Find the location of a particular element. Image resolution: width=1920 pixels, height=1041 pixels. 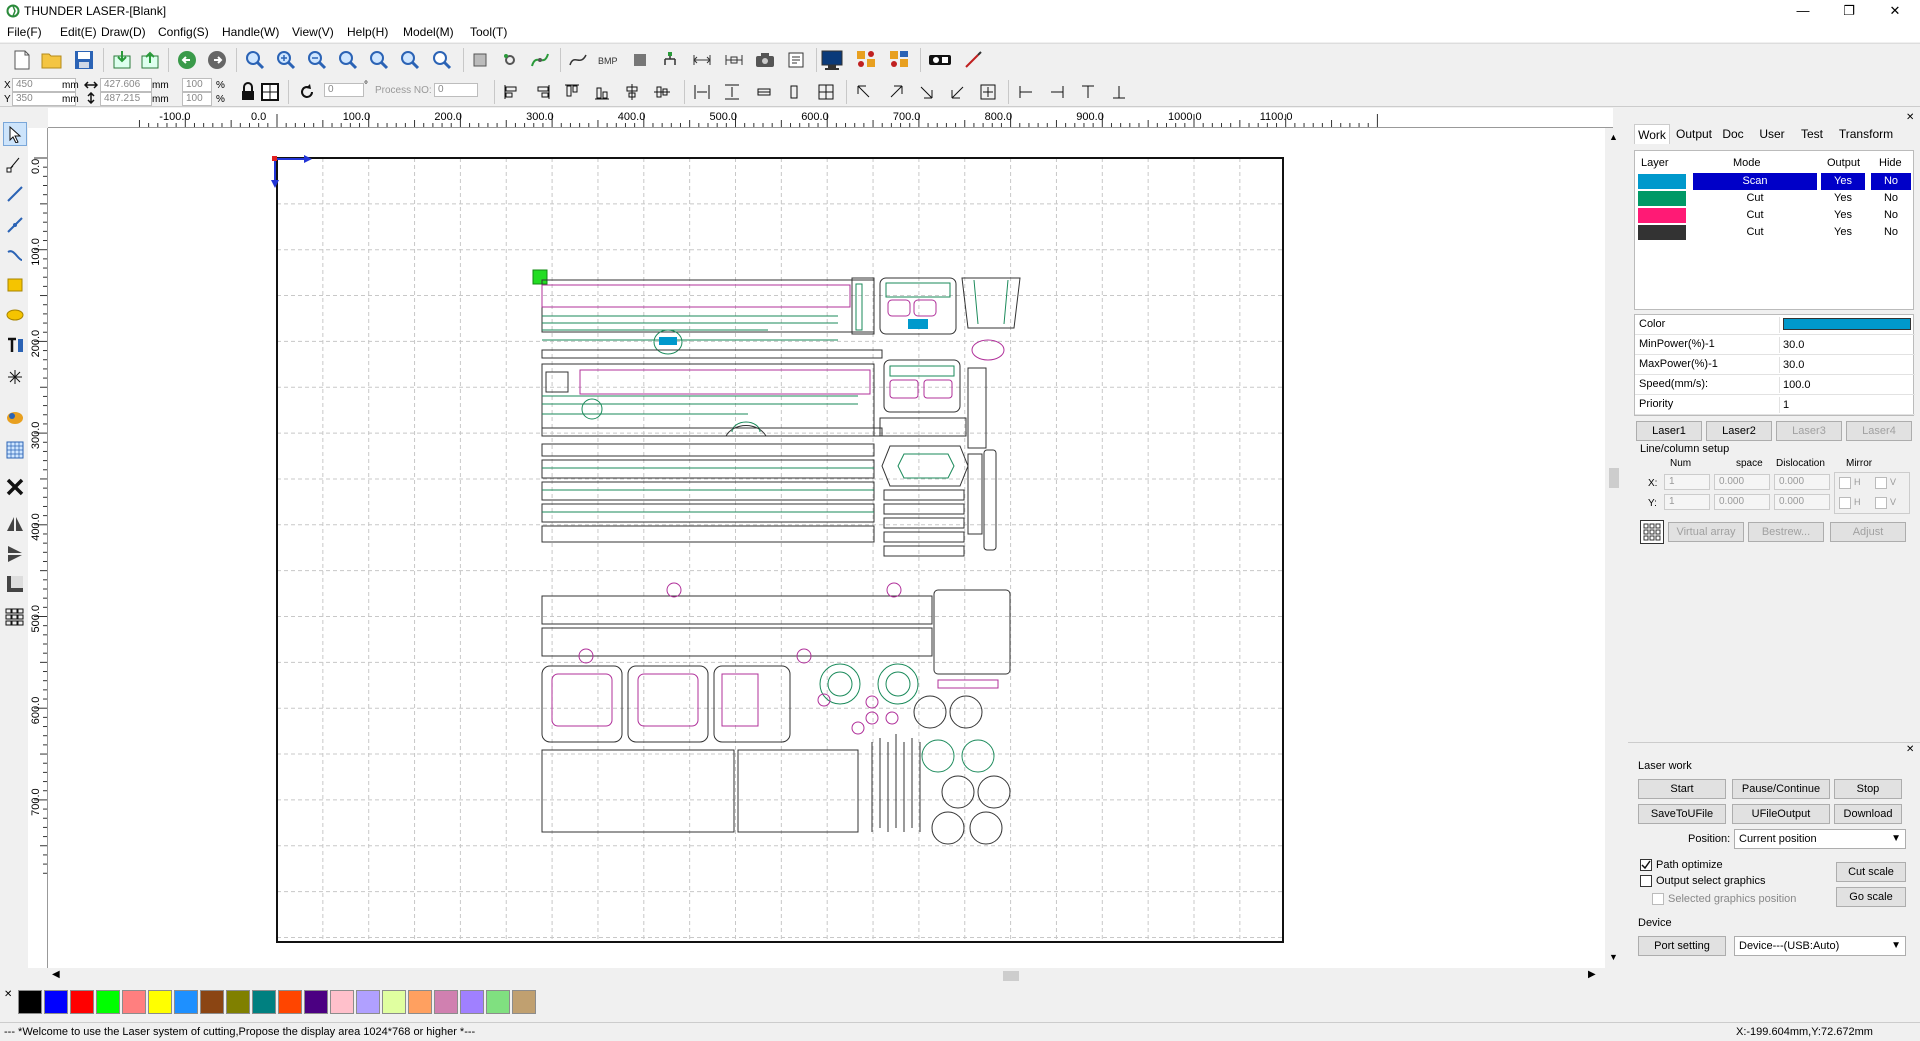

adjust-button: Adjust is located at coordinates (1868, 532).